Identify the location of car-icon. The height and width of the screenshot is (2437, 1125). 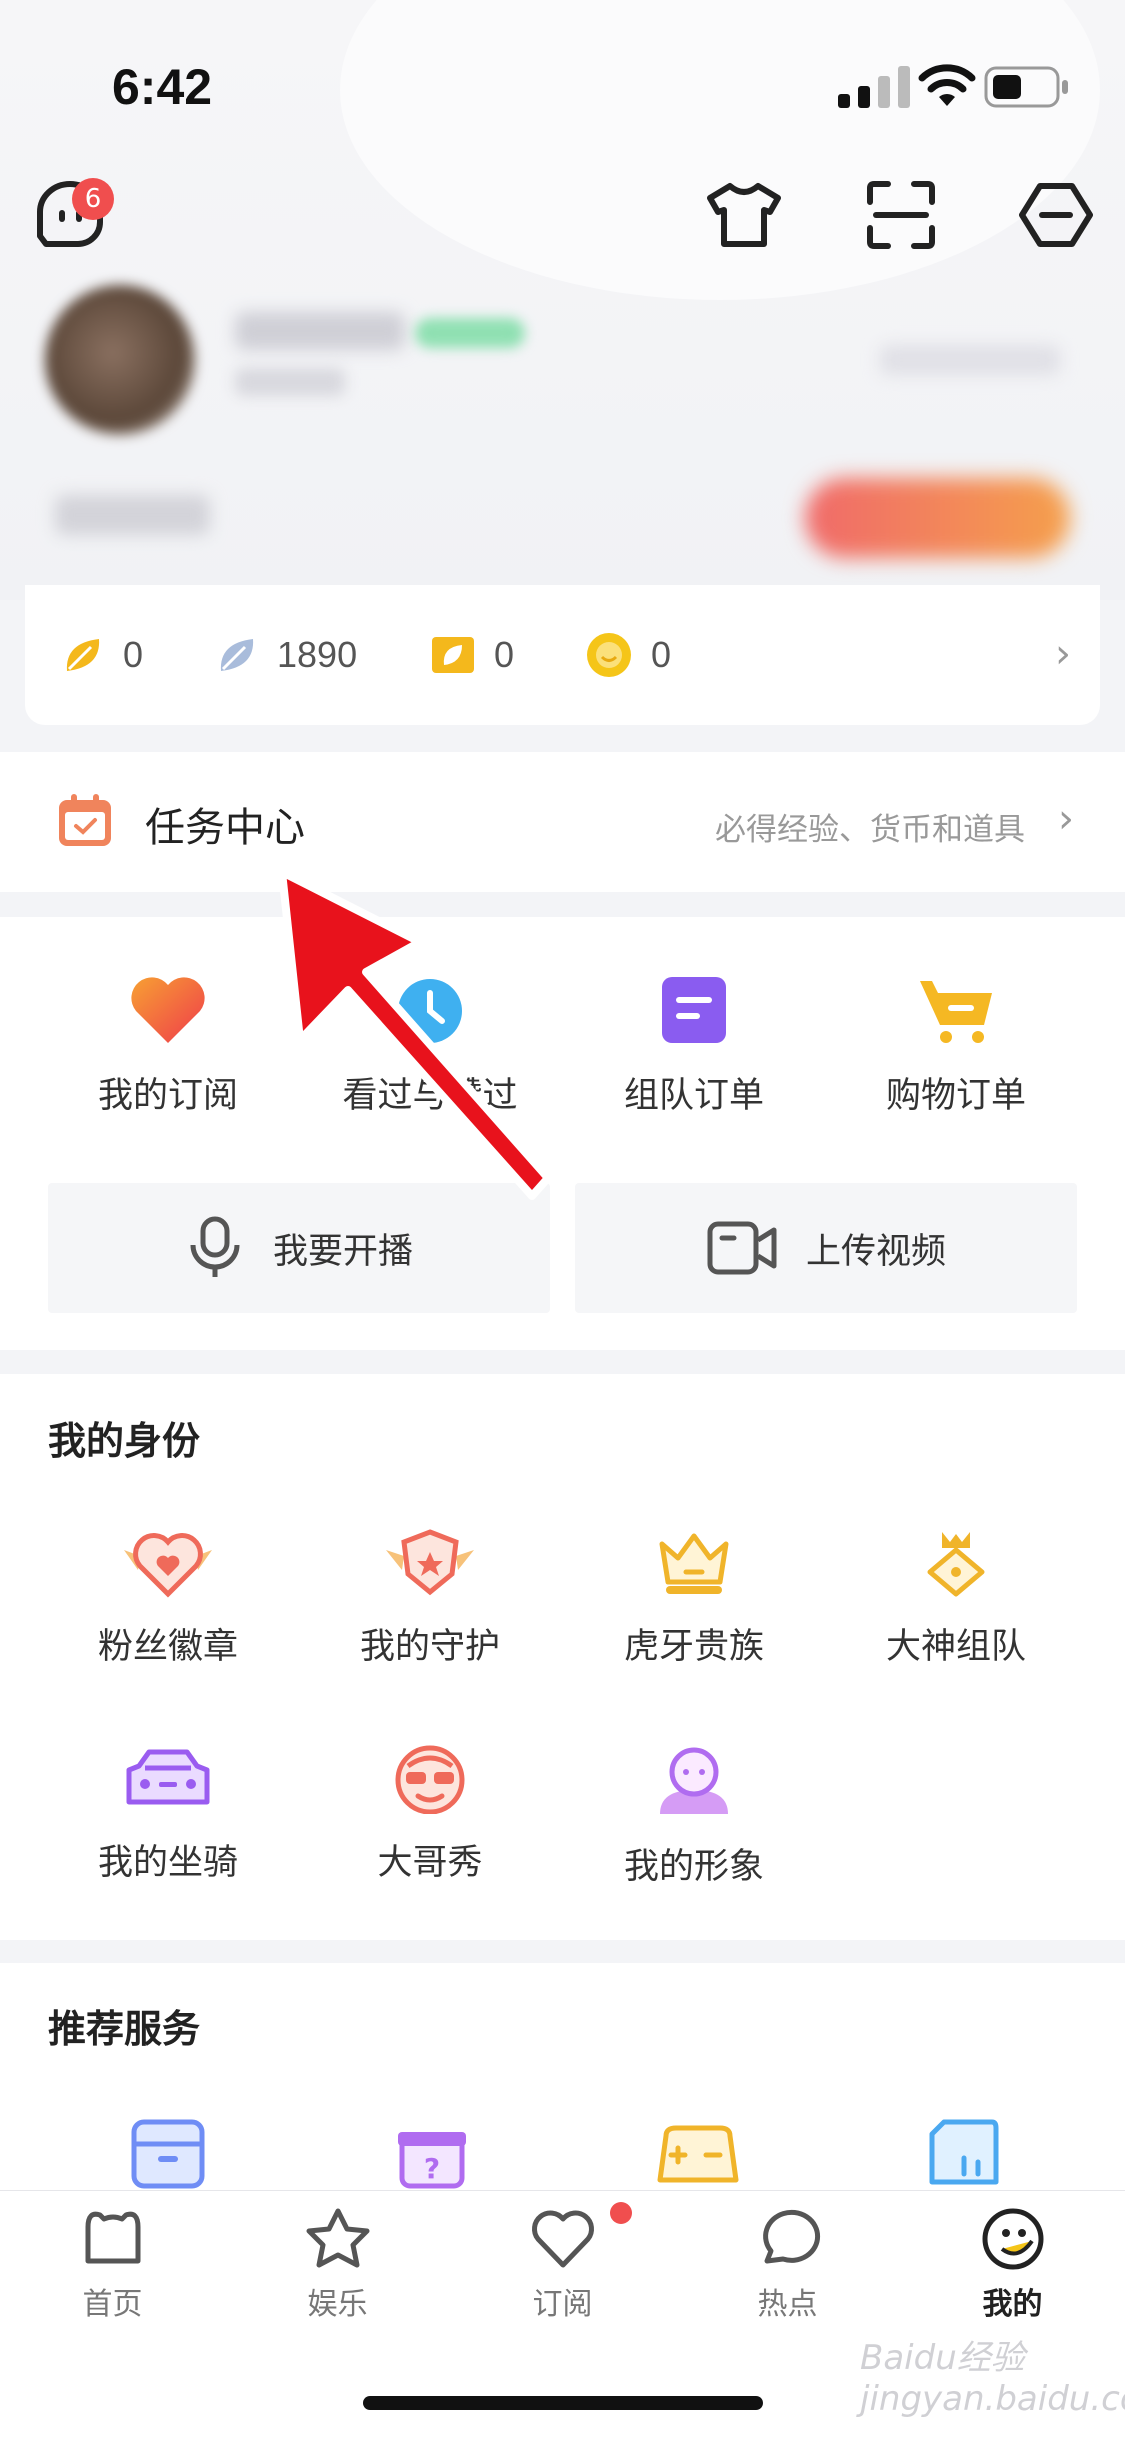
(168, 1777).